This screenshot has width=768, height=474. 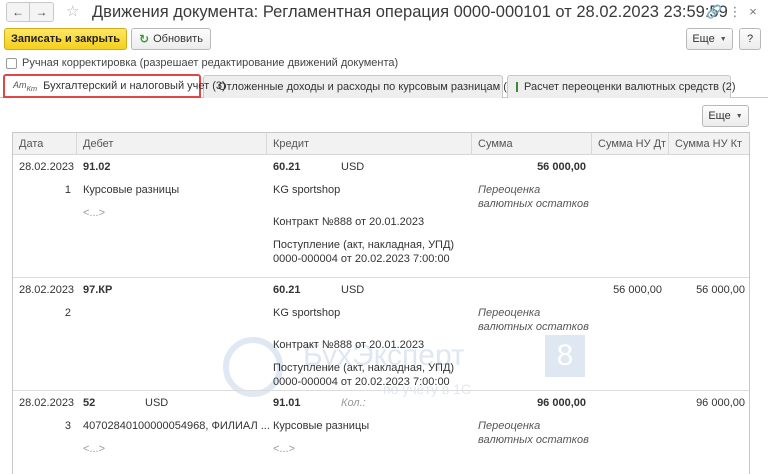 I want to click on row-nu-dt: 56 000,00, so click(x=637, y=290).